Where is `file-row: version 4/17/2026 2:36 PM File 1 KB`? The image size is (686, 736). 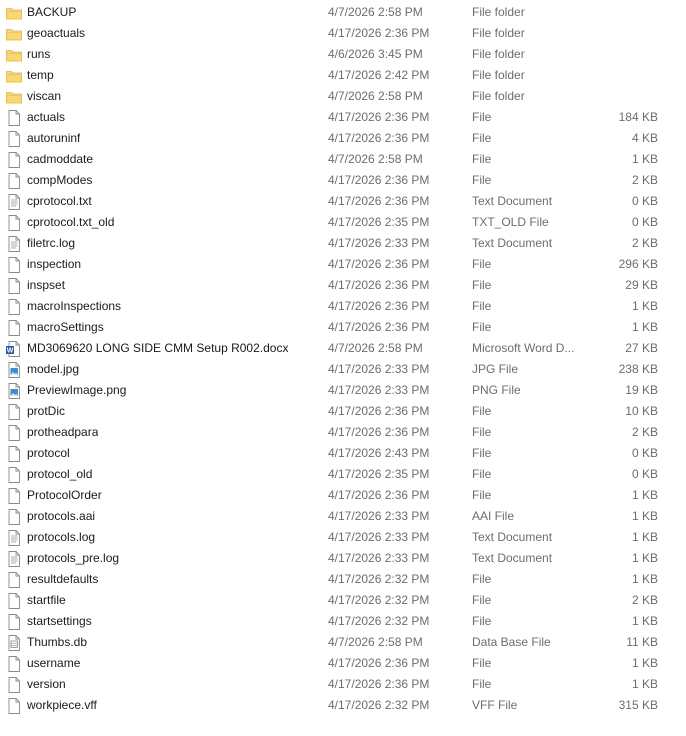 file-row: version 4/17/2026 2:36 PM File 1 KB is located at coordinates (343, 684).